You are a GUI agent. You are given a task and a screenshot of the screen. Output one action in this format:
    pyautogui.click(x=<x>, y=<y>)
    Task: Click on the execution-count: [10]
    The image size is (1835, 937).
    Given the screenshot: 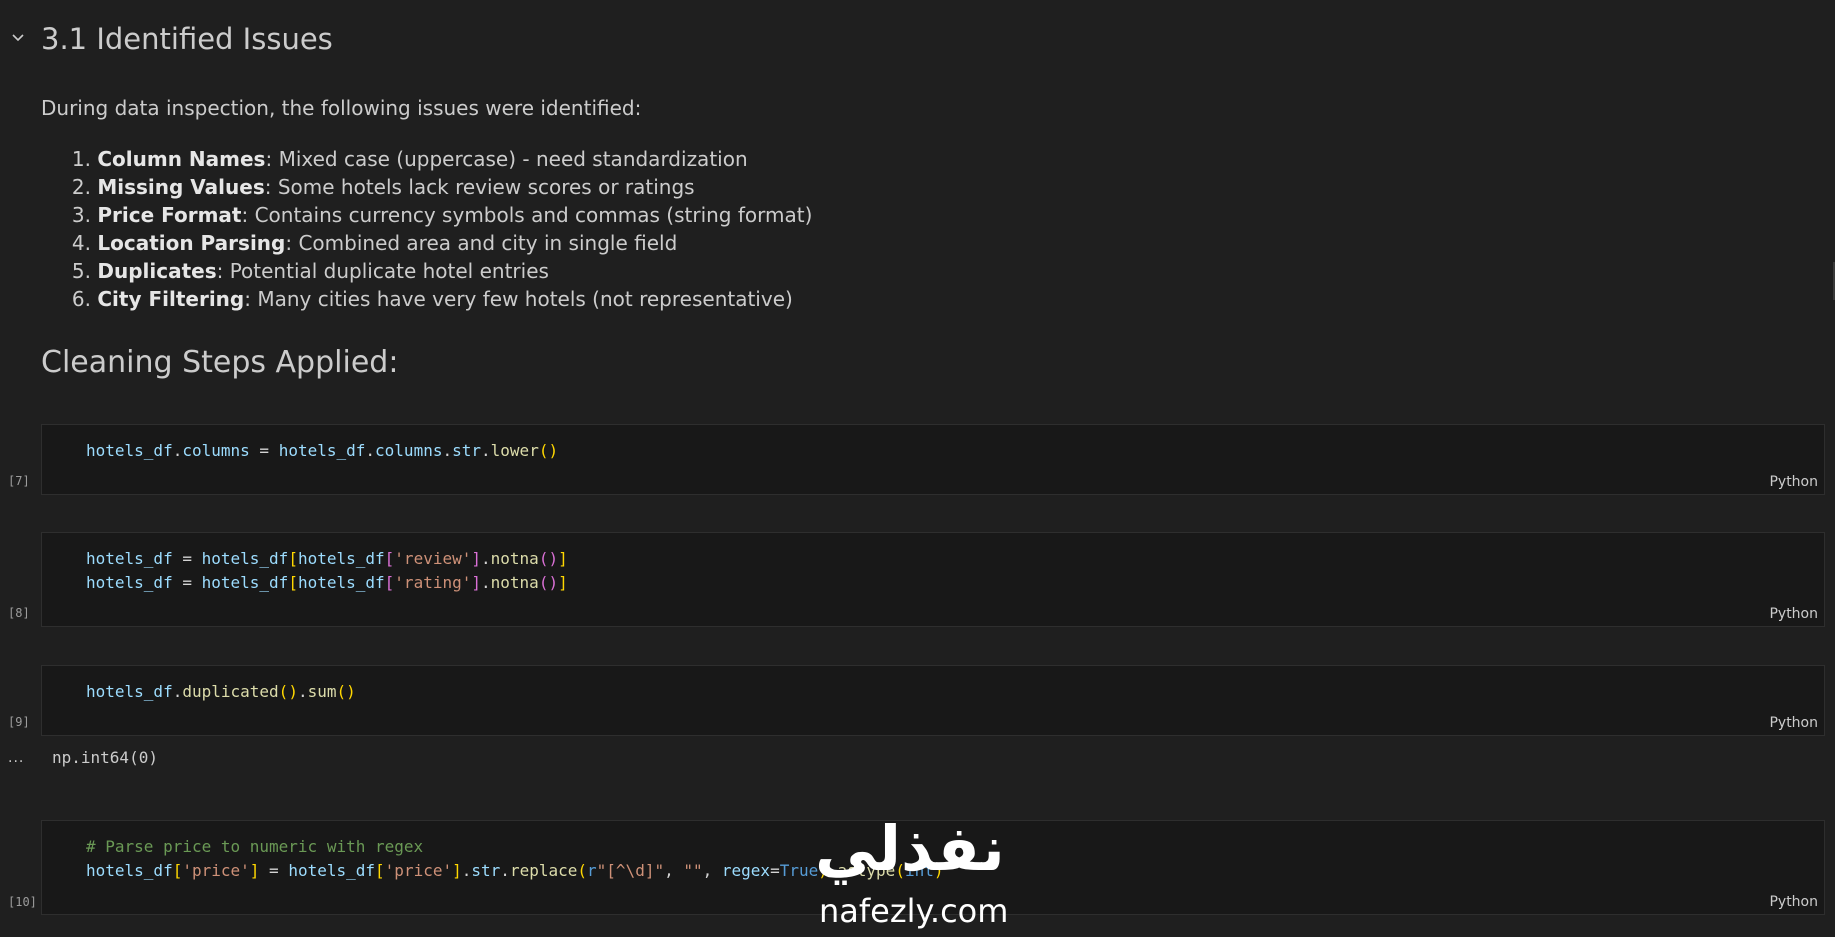 What is the action you would take?
    pyautogui.click(x=22, y=902)
    